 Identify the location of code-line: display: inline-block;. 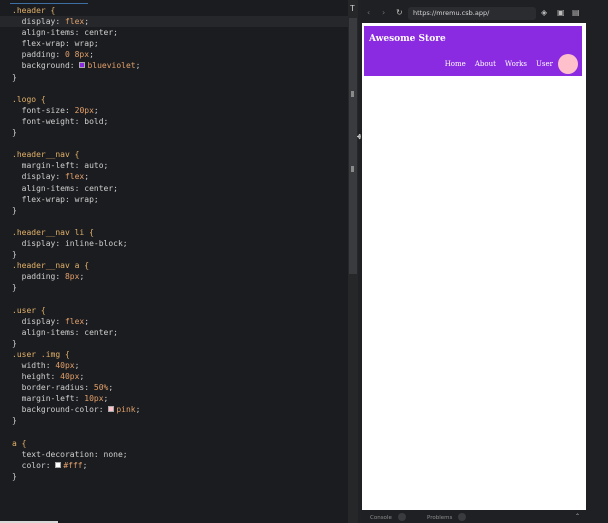
(180, 243).